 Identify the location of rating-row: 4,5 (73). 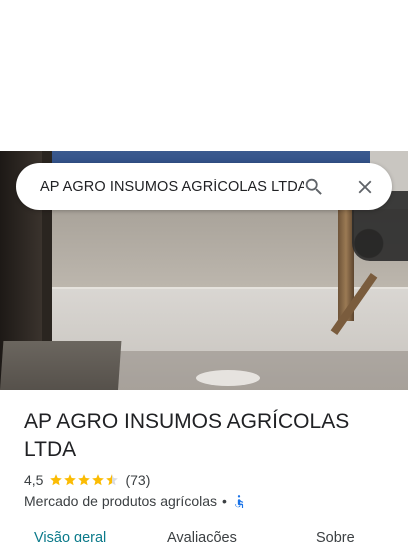
(87, 480).